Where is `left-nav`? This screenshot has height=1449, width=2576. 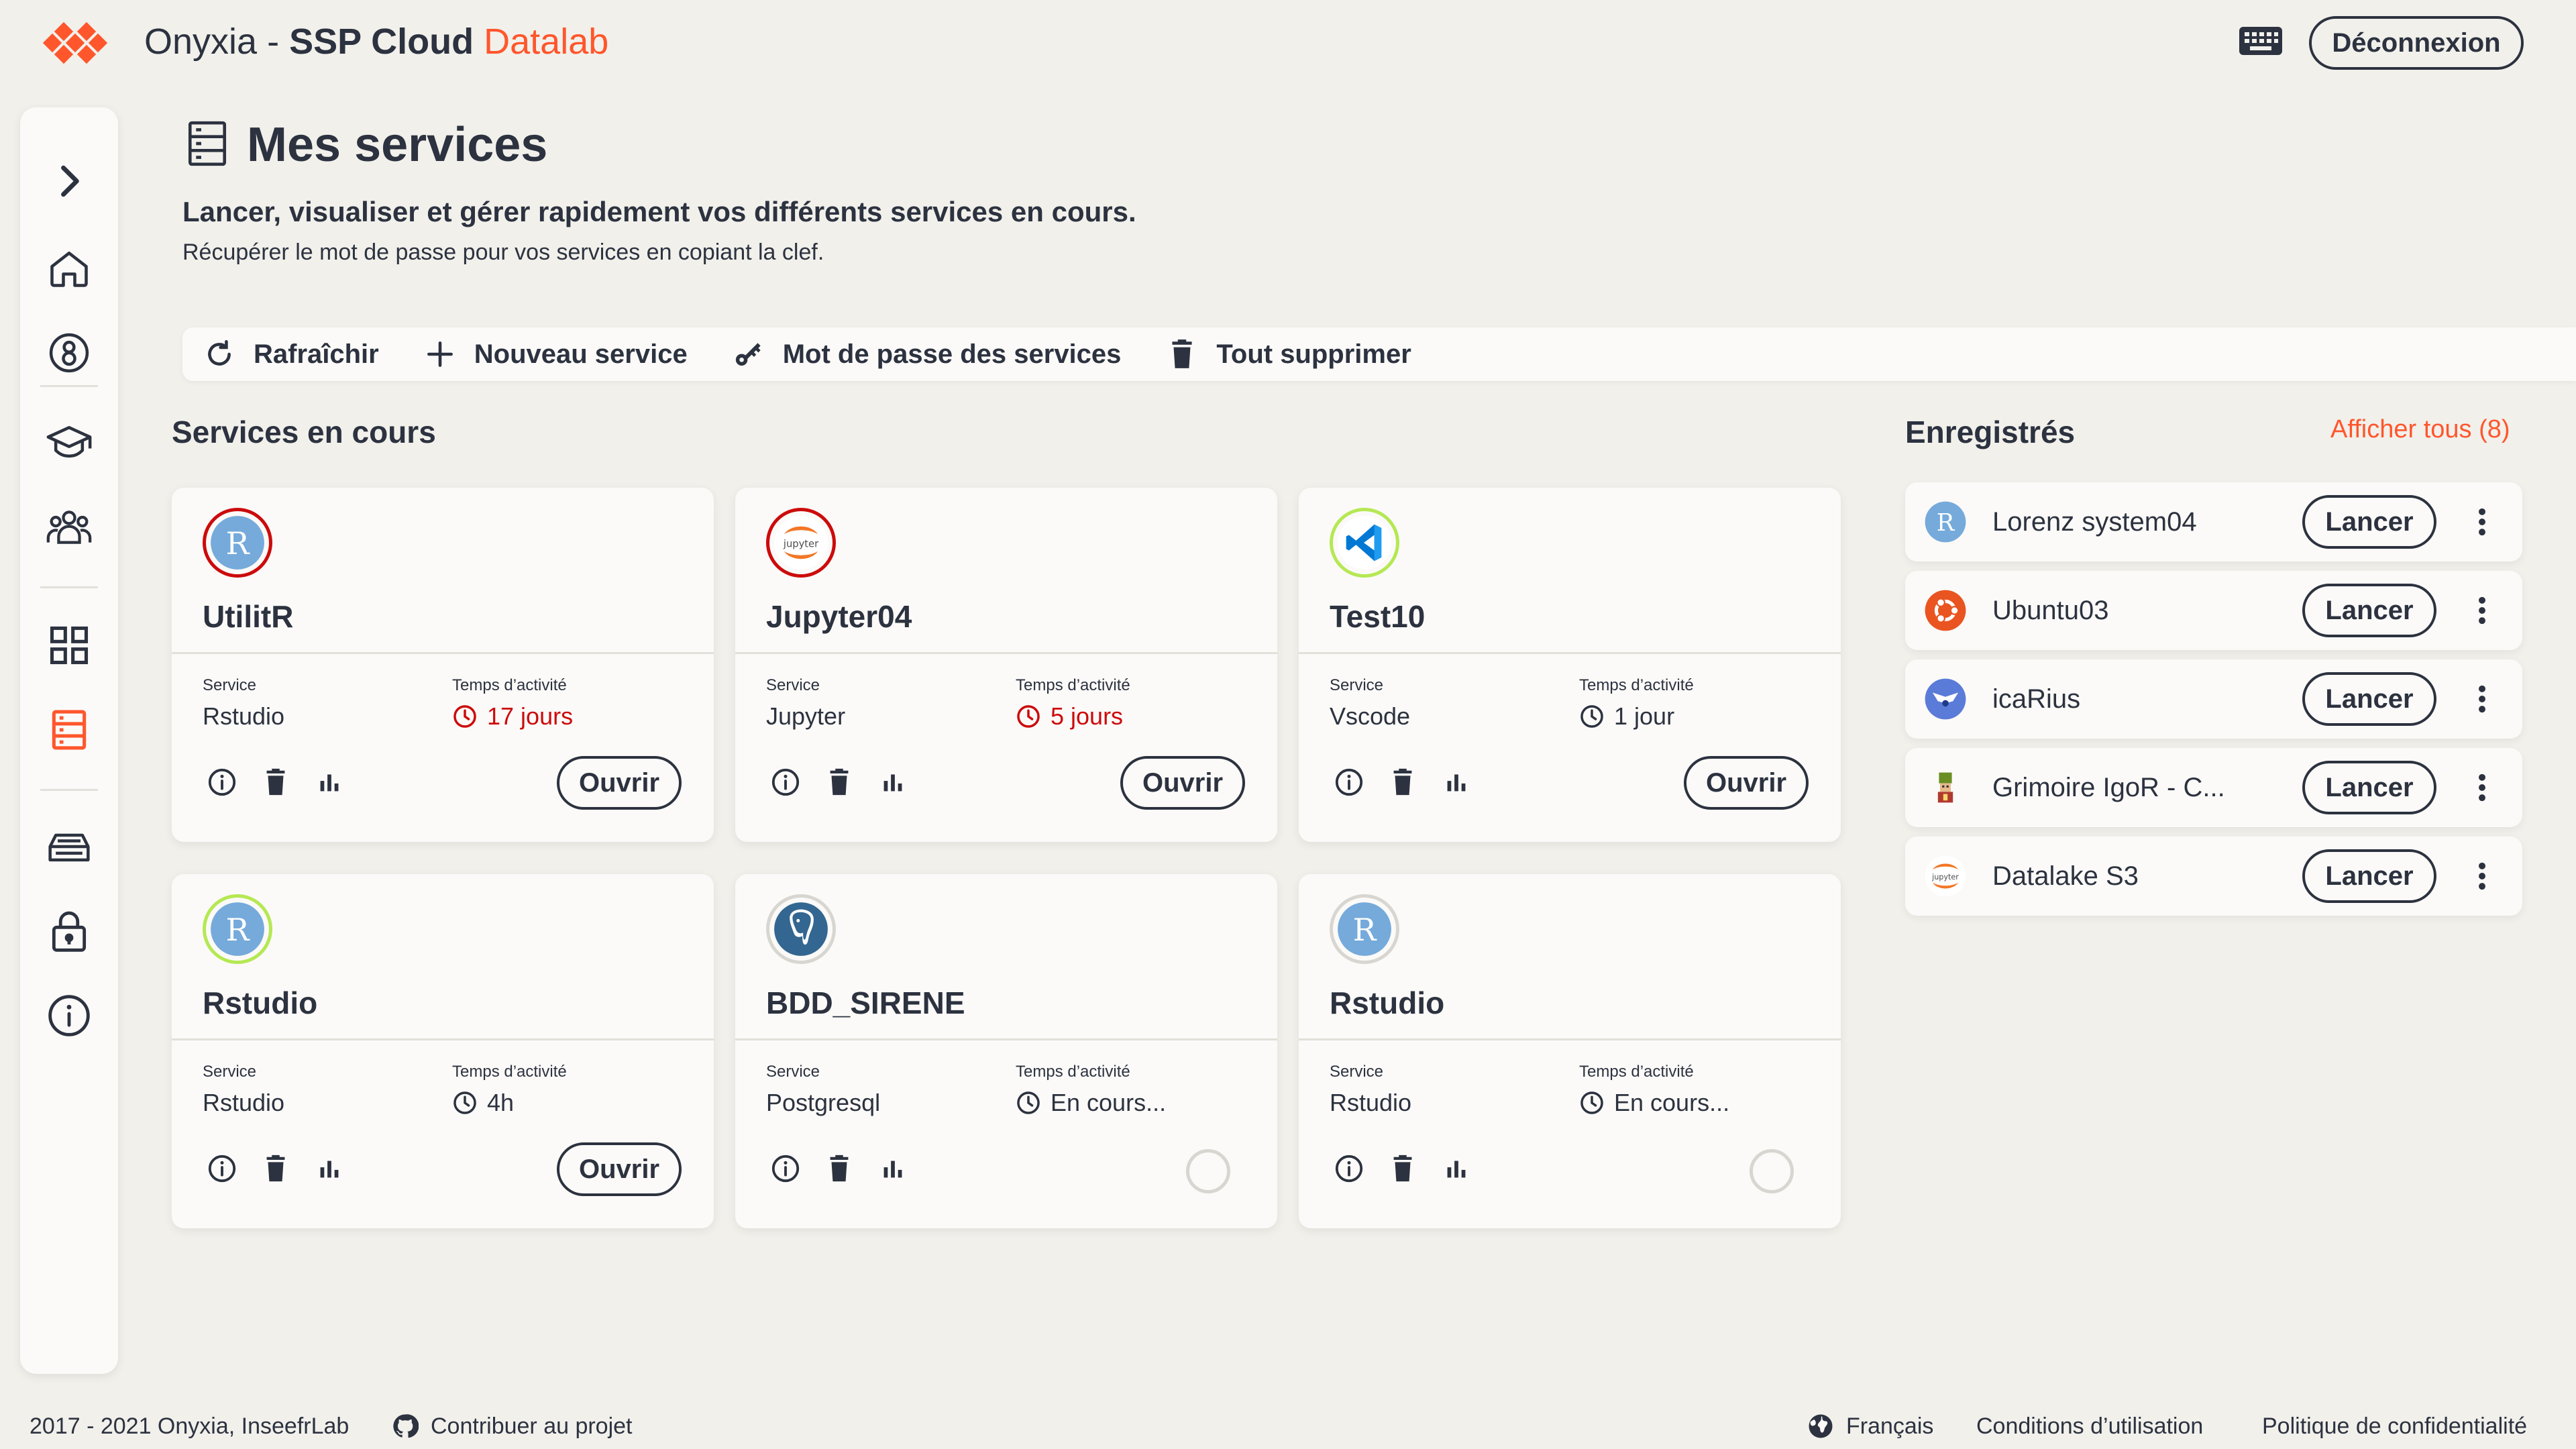
left-nav is located at coordinates (69, 740).